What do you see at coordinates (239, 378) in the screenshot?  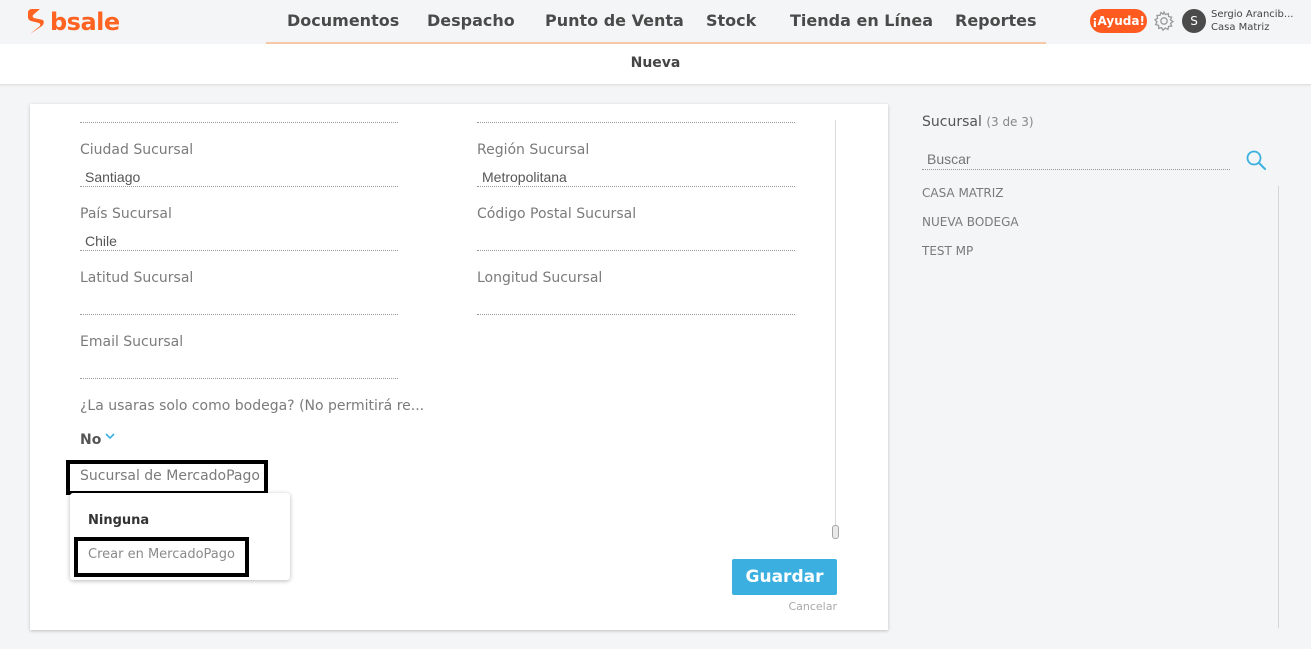 I see `email-underline` at bounding box center [239, 378].